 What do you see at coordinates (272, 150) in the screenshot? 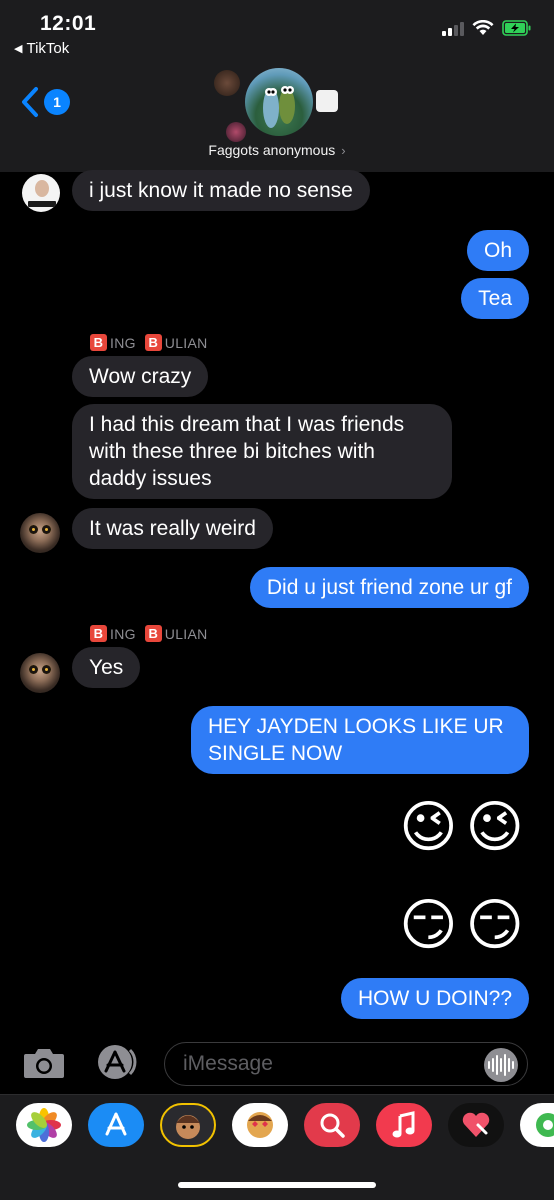
I see `group-name-label: Faggots anonymous` at bounding box center [272, 150].